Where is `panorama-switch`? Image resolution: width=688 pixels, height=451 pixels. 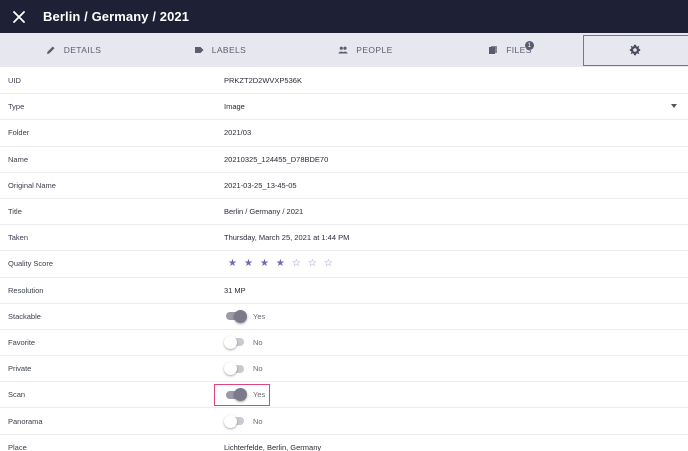 panorama-switch is located at coordinates (234, 421).